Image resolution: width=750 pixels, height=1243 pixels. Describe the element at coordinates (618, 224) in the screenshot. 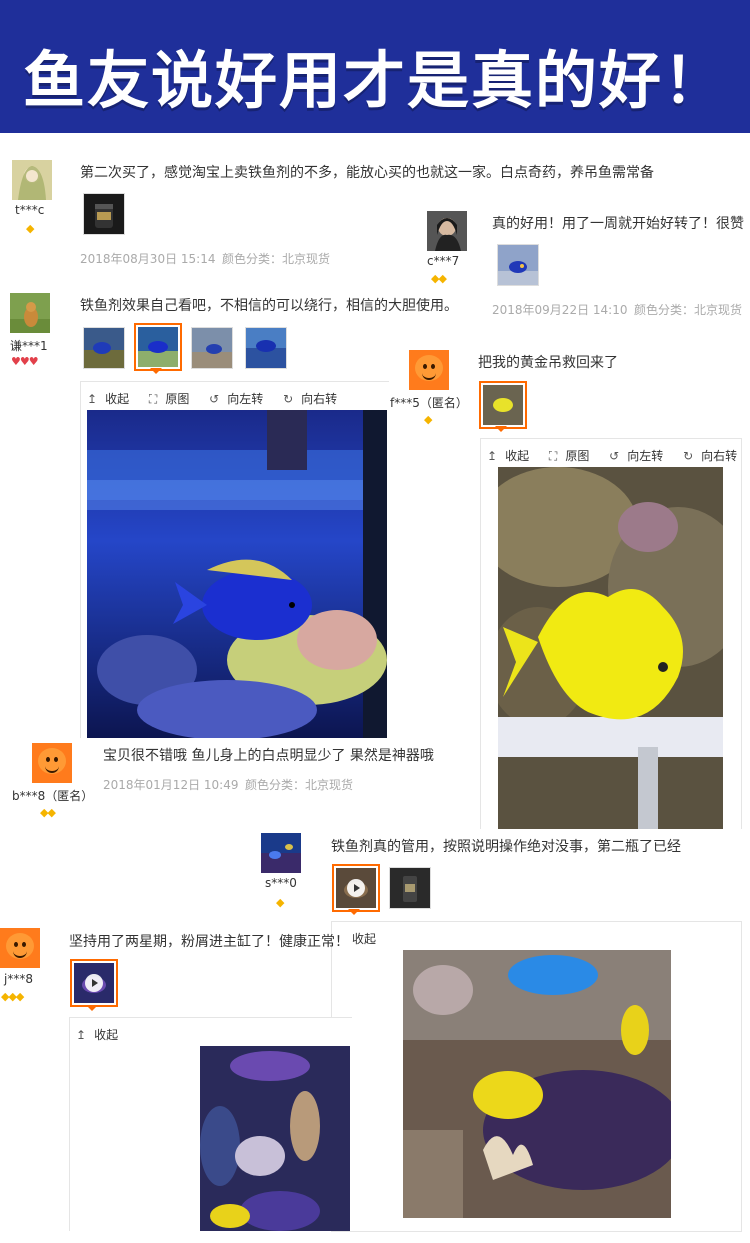

I see `review-text: 真的好用！用了一周就开始好转了！很赞` at that location.